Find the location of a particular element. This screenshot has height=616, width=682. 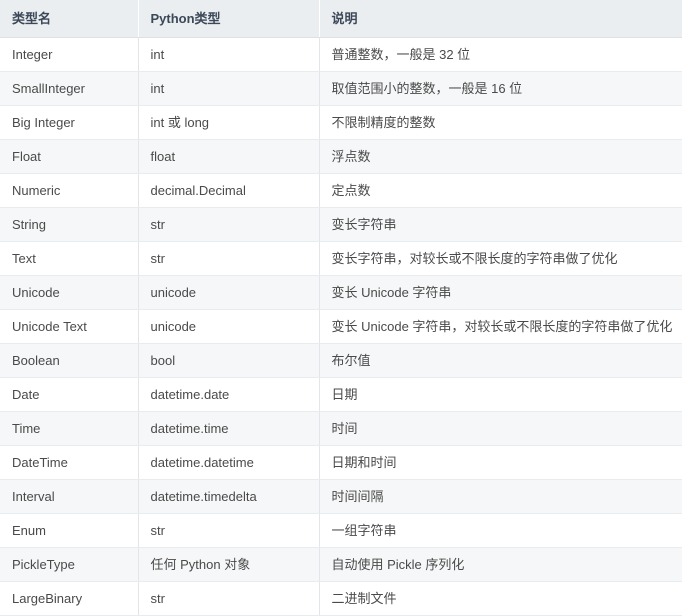

cell-description: 日期 is located at coordinates (500, 394).